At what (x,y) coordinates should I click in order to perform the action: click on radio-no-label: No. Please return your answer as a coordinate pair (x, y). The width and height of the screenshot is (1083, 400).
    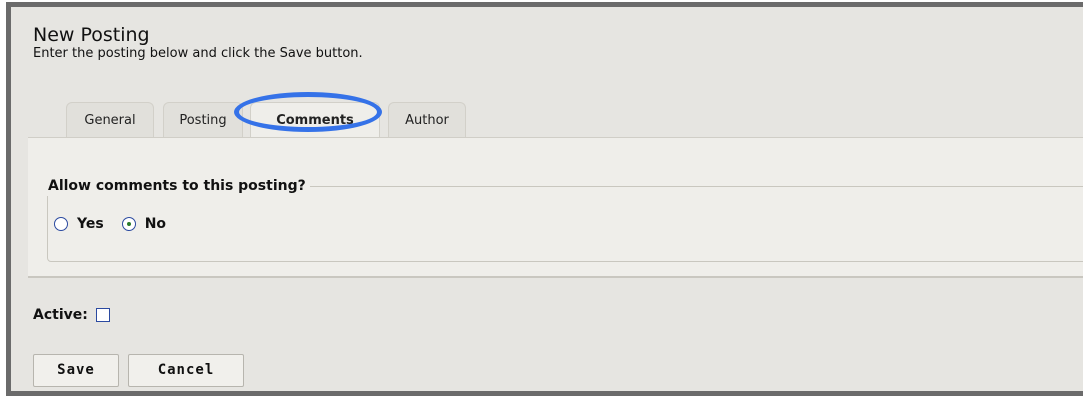
    Looking at the image, I should click on (155, 224).